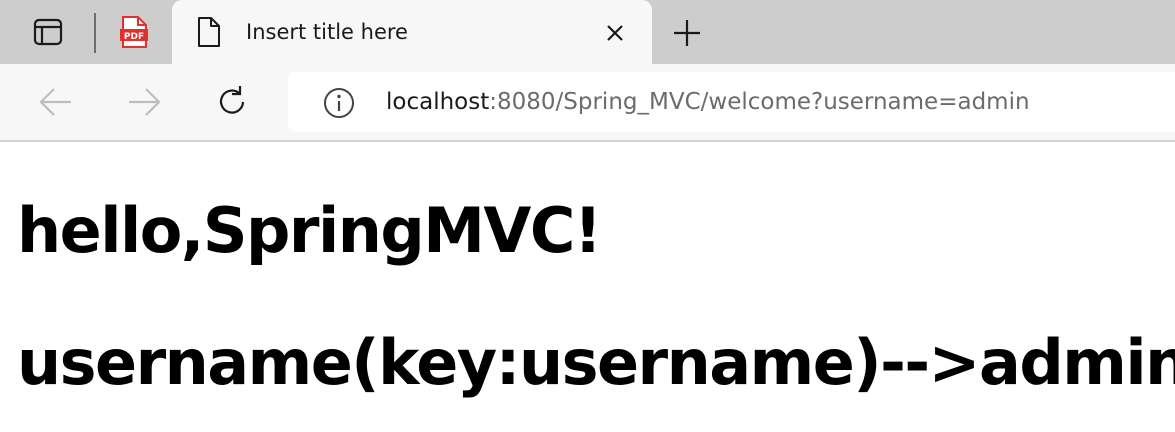 The width and height of the screenshot is (1175, 432). Describe the element at coordinates (438, 102) in the screenshot. I see `url-host: localhost` at that location.